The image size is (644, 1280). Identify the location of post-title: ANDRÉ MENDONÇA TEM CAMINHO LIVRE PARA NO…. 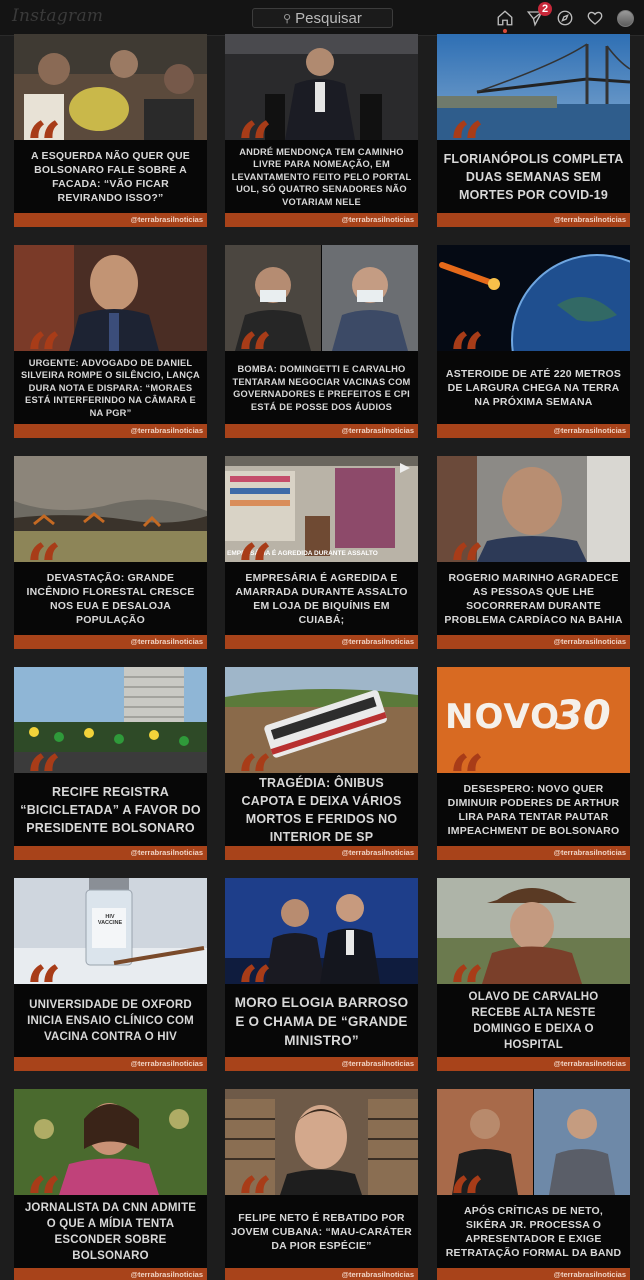
(321, 176).